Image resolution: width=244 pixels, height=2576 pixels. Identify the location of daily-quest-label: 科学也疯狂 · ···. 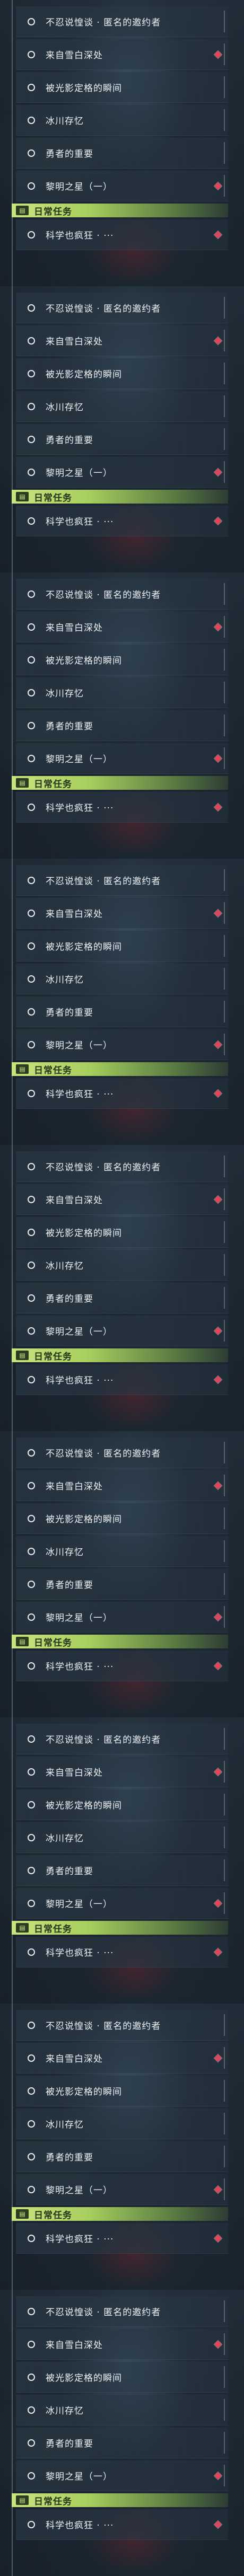
(80, 1953).